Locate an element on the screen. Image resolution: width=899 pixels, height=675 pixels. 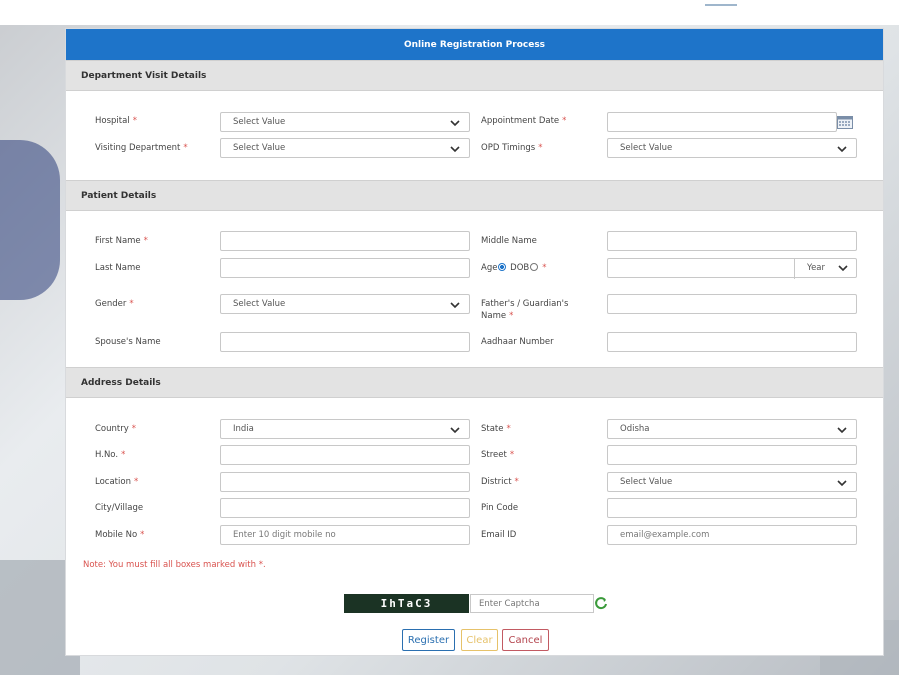
state-label: State * is located at coordinates (496, 429).